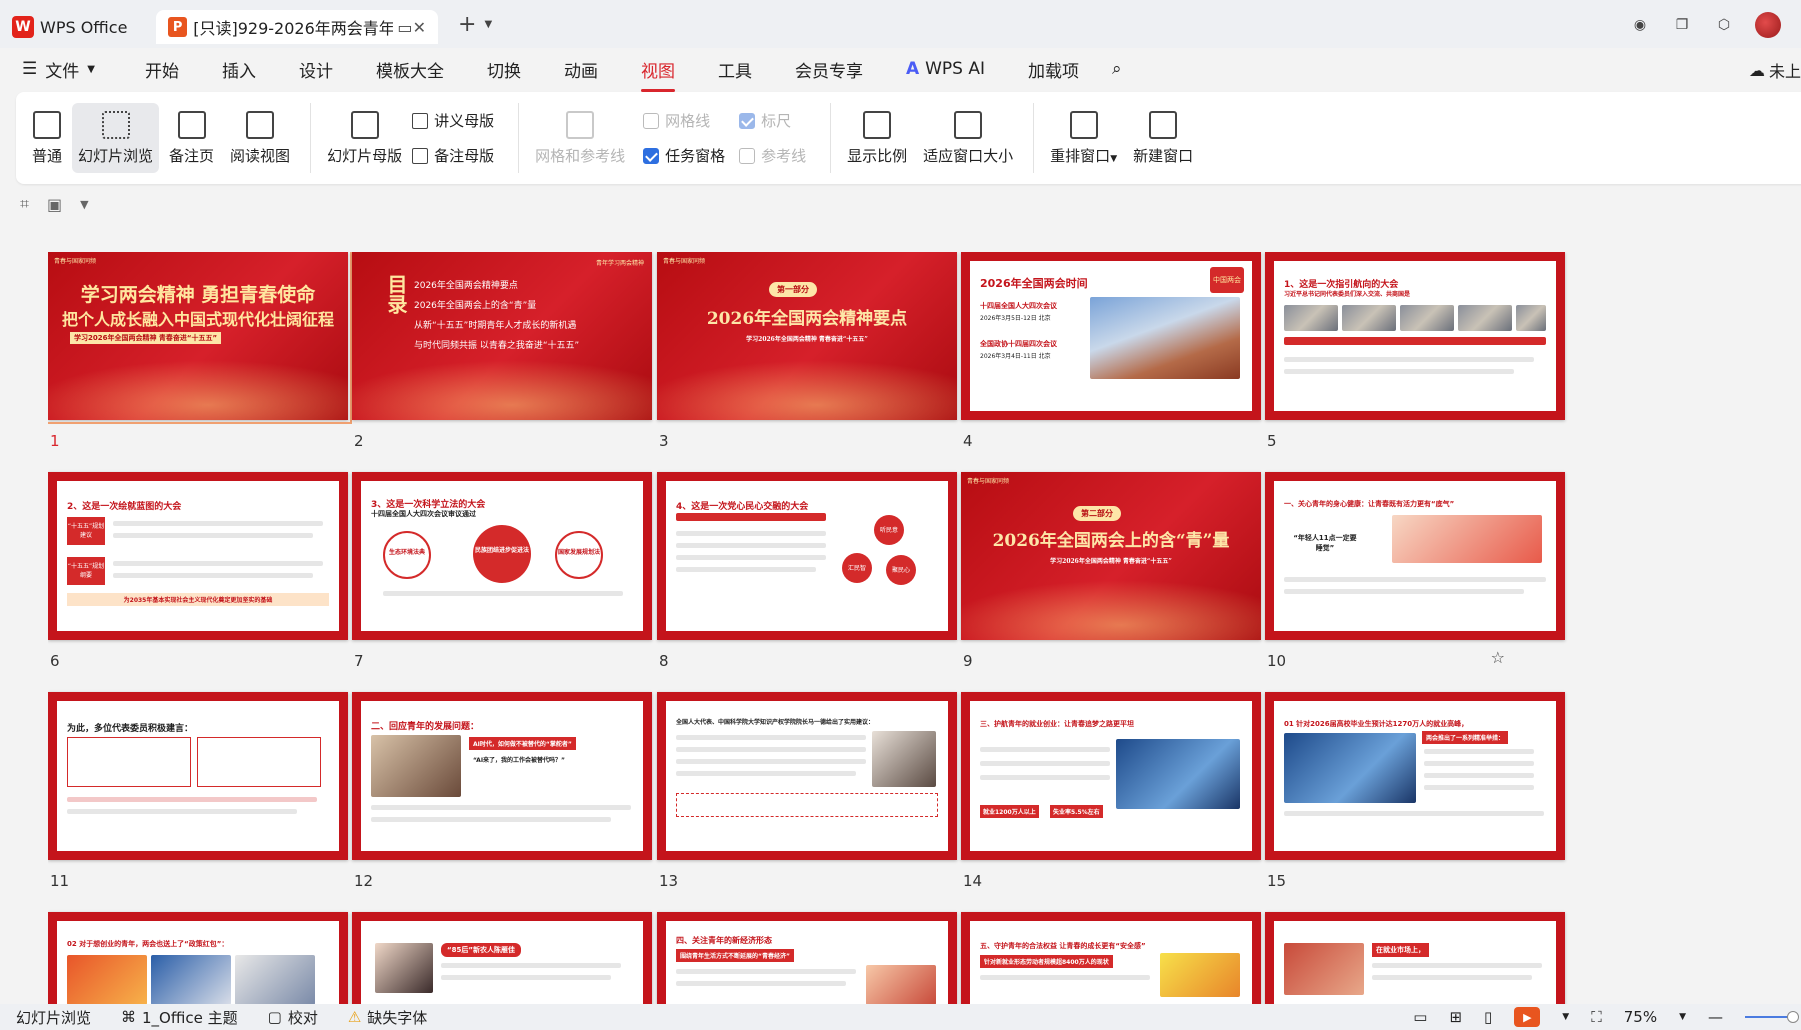  What do you see at coordinates (260, 138) in the screenshot?
I see `reading-view-button: 阅读视图` at bounding box center [260, 138].